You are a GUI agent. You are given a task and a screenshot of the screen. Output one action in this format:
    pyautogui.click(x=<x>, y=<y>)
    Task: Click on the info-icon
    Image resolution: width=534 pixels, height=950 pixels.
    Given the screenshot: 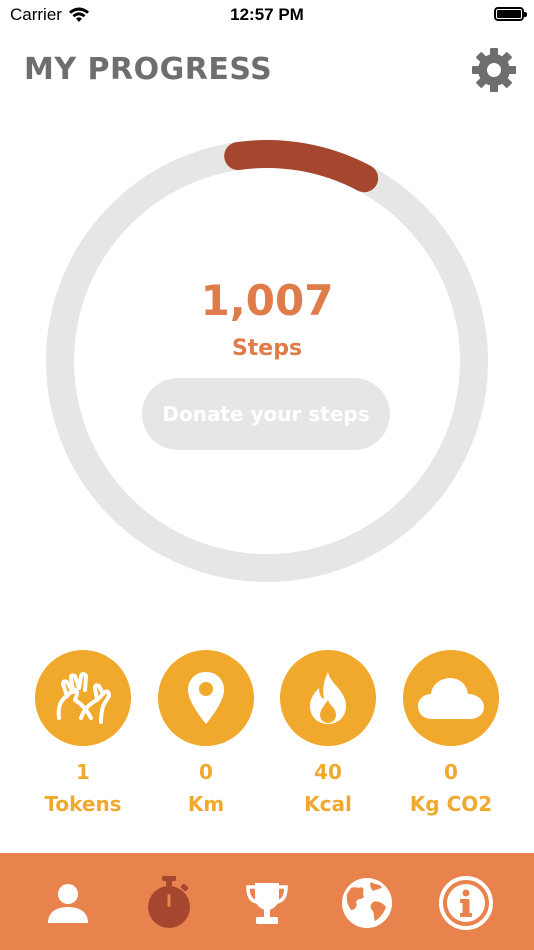 What is the action you would take?
    pyautogui.click(x=466, y=903)
    